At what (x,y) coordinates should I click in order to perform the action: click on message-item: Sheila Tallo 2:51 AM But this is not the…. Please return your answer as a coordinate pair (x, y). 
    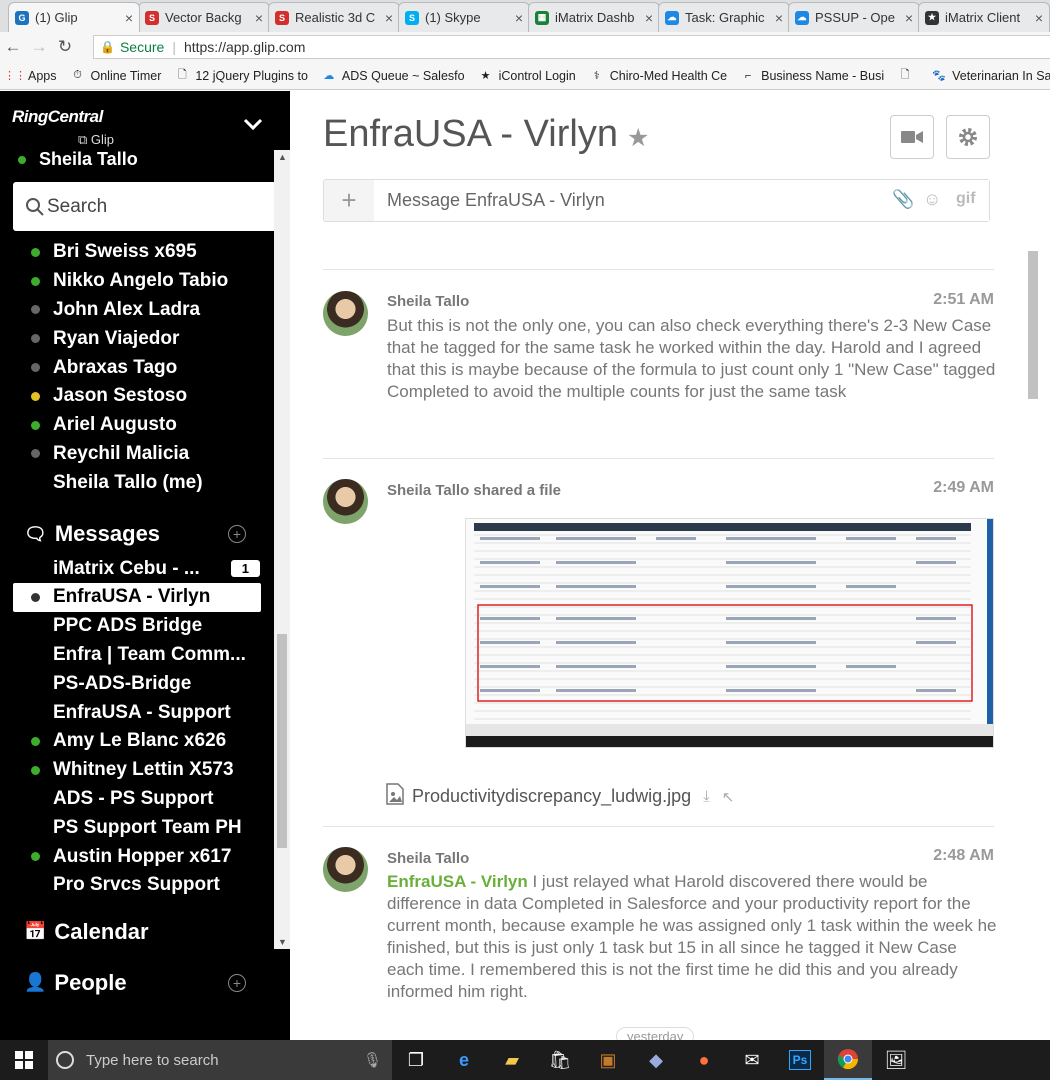
    Looking at the image, I should click on (659, 371).